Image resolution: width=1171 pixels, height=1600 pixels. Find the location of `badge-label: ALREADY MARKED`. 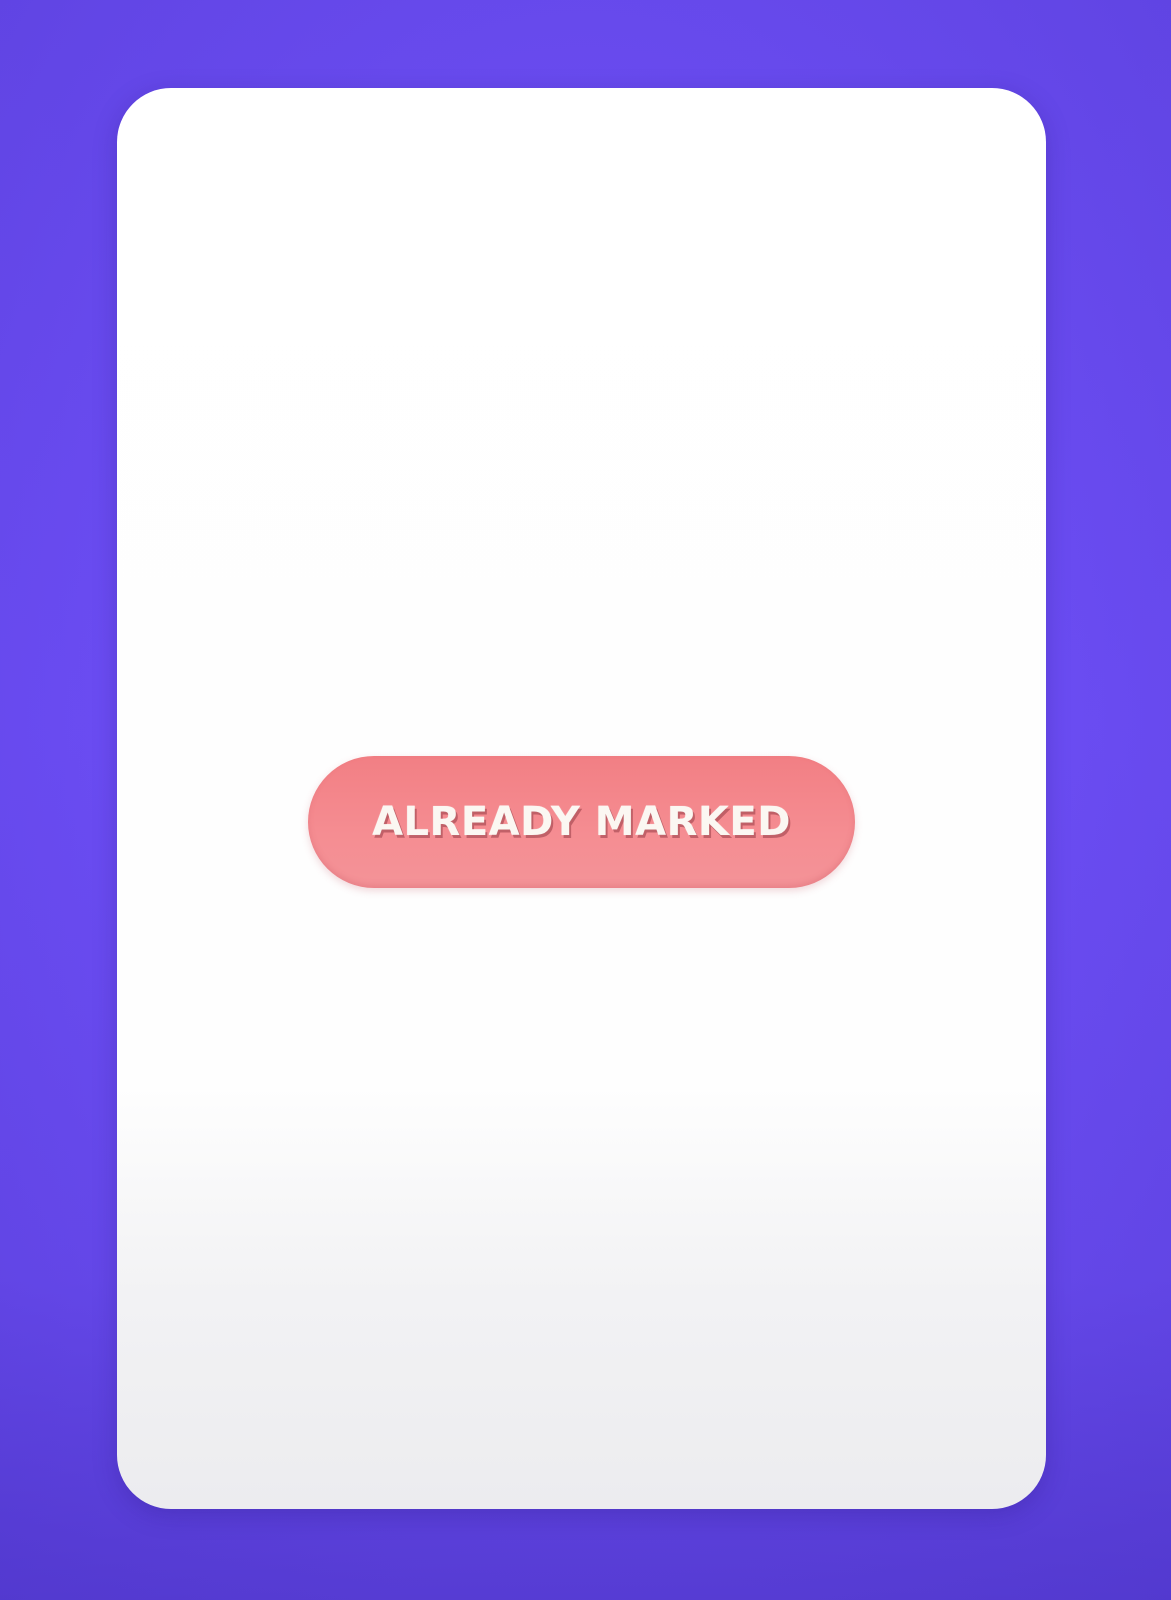

badge-label: ALREADY MARKED is located at coordinates (581, 822).